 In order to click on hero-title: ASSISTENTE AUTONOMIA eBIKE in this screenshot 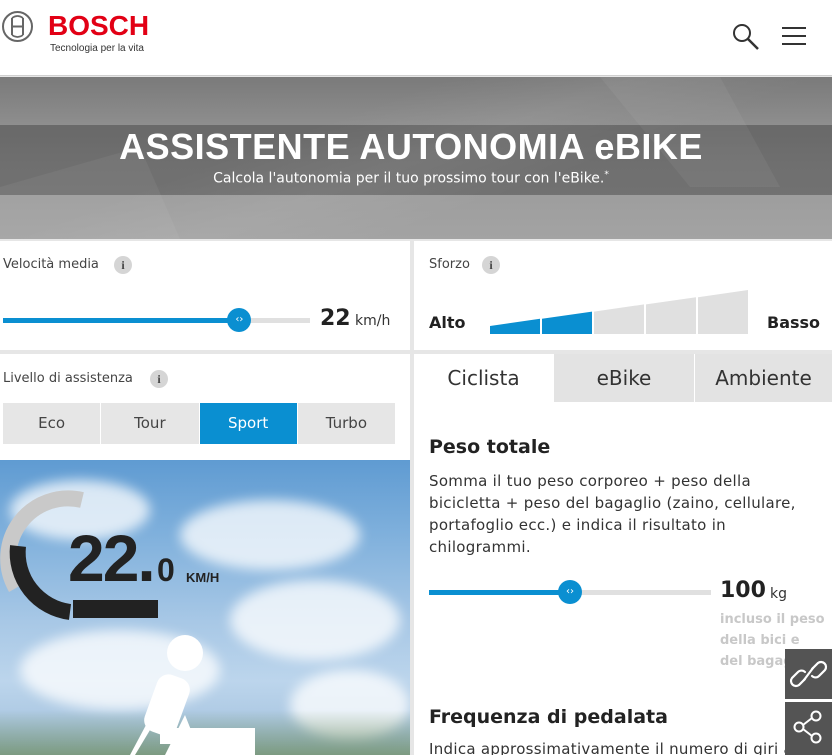, I will do `click(411, 146)`.